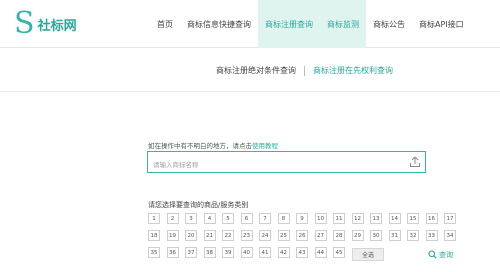  What do you see at coordinates (228, 235) in the screenshot?
I see `category-checkbox: 22` at bounding box center [228, 235].